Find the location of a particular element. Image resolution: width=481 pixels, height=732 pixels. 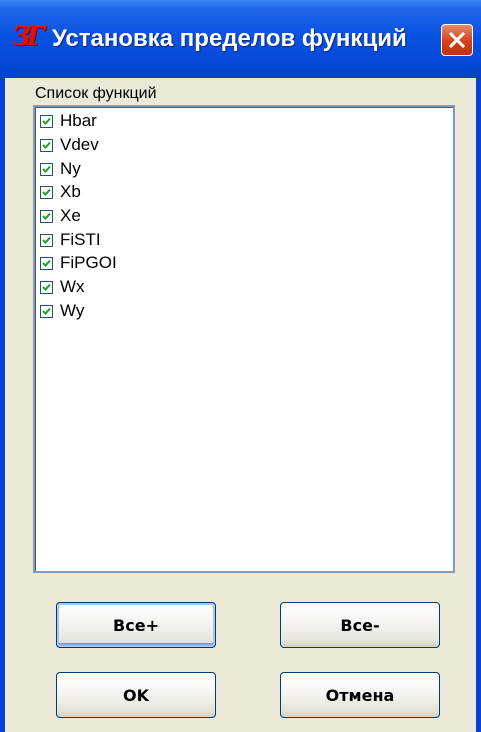

ok-button: OK is located at coordinates (136, 695).